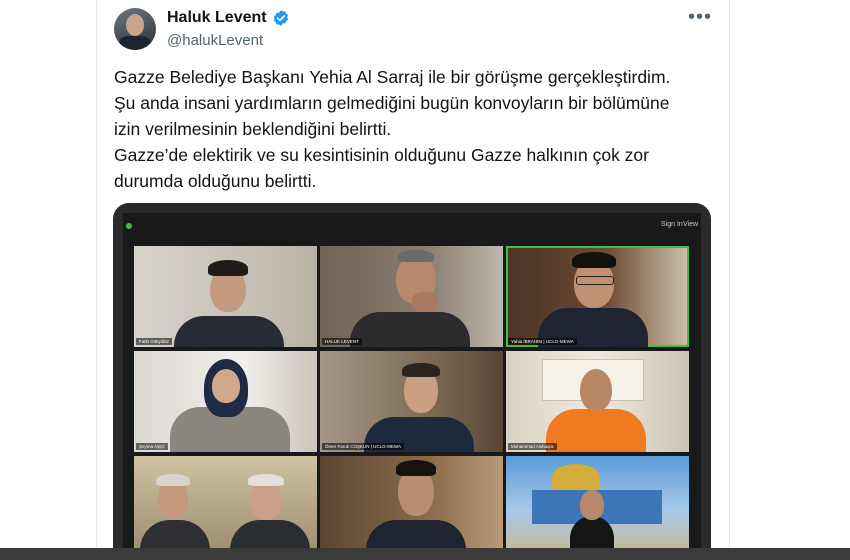 The image size is (850, 560). I want to click on participant-label: Fatih Gökyıldız, so click(154, 341).